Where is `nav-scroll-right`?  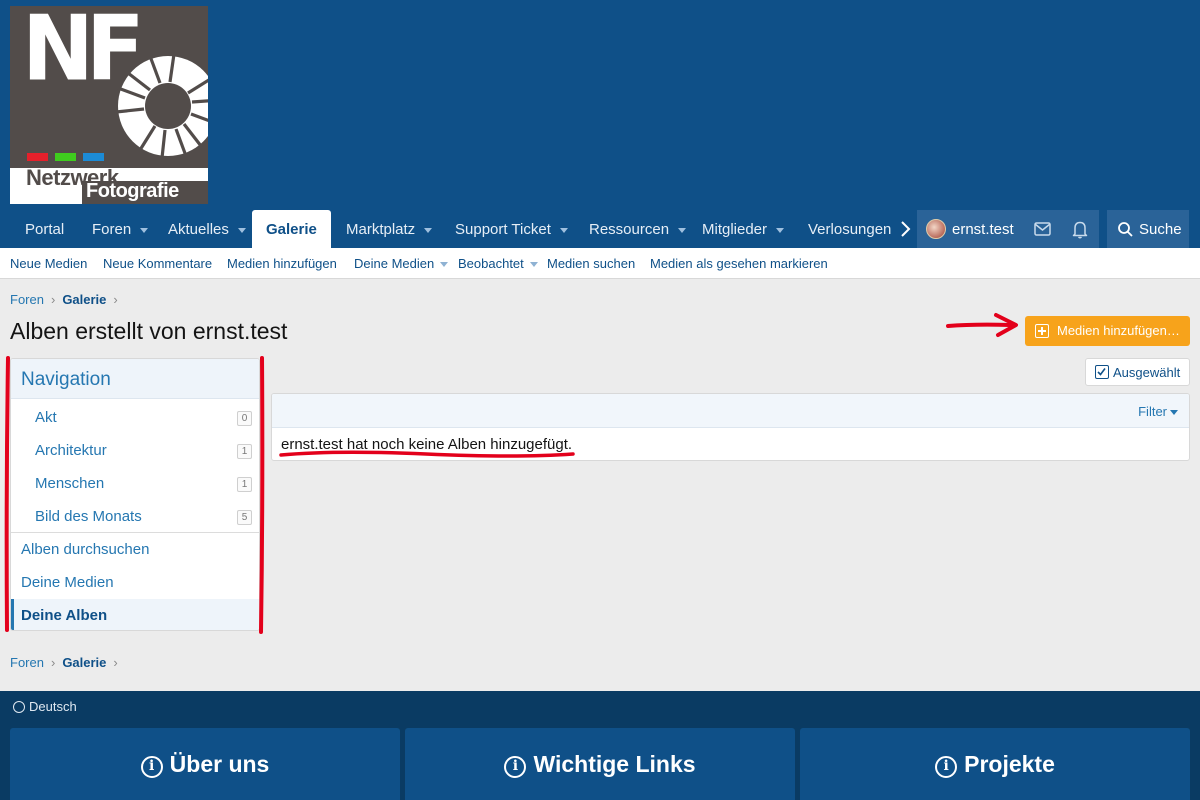
nav-scroll-right is located at coordinates (905, 229).